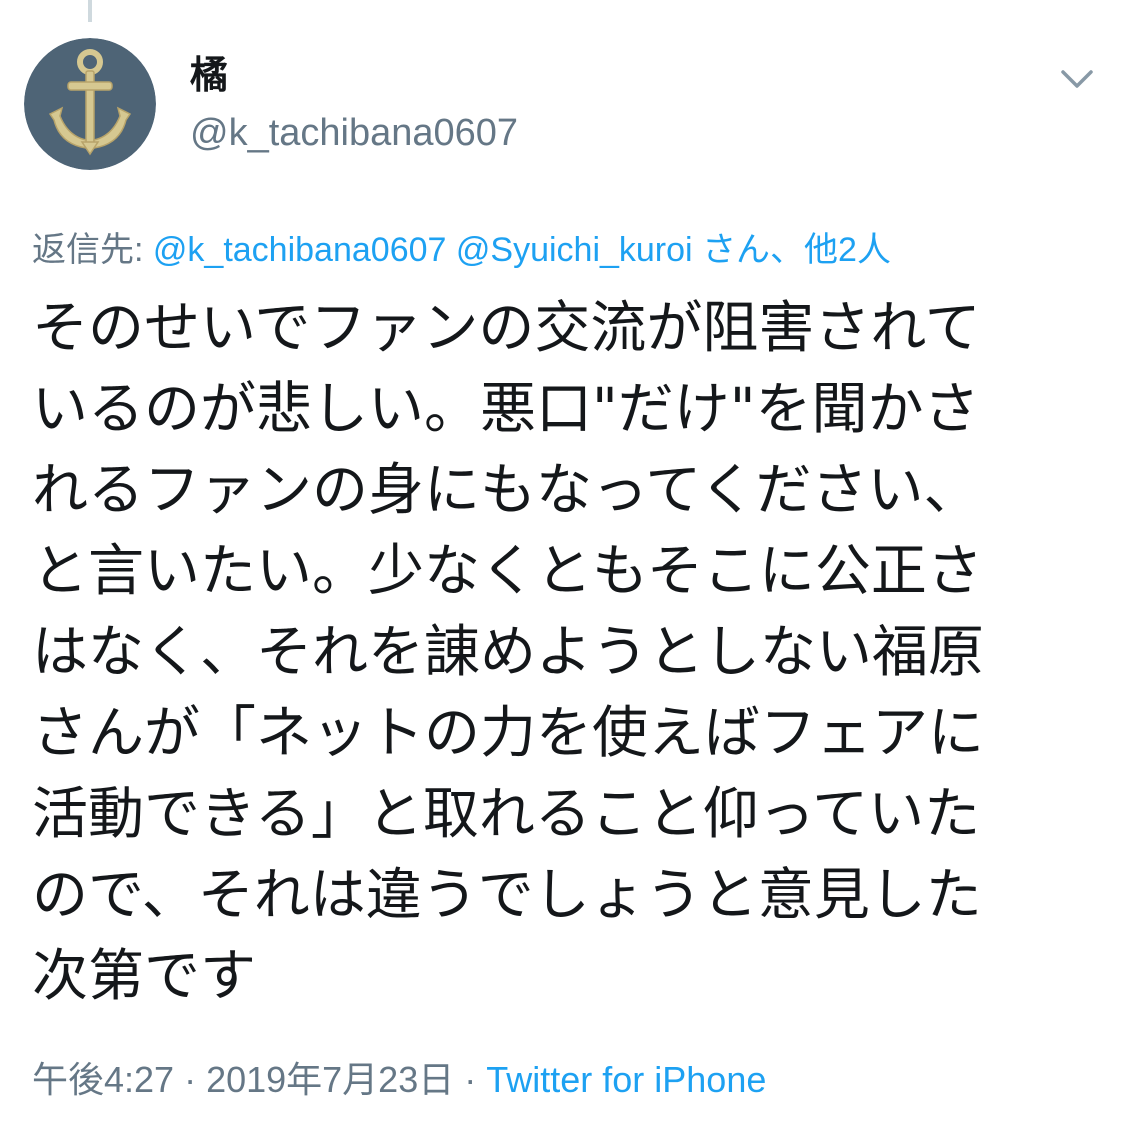 This screenshot has width=1125, height=1129. What do you see at coordinates (144, 976) in the screenshot?
I see `tweet-text-line: 次第です` at bounding box center [144, 976].